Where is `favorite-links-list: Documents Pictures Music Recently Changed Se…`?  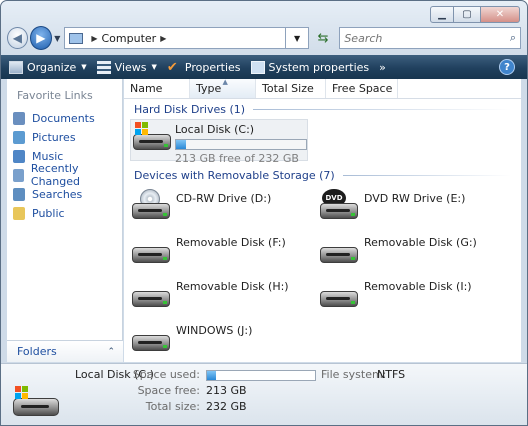 favorite-links-list: Documents Pictures Music Recently Changed Se… is located at coordinates (64, 165).